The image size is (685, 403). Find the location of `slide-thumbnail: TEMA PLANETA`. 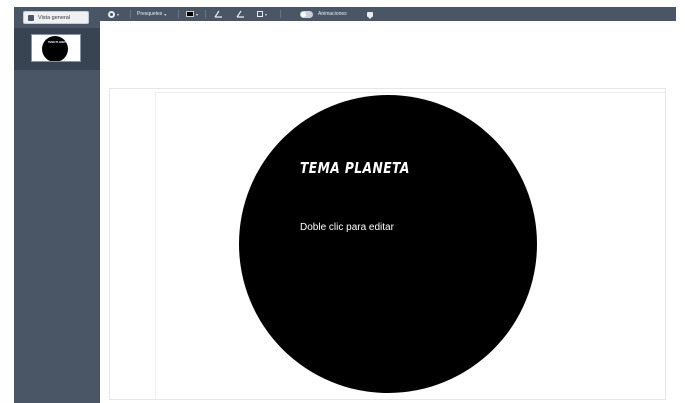

slide-thumbnail: TEMA PLANETA is located at coordinates (56, 48).